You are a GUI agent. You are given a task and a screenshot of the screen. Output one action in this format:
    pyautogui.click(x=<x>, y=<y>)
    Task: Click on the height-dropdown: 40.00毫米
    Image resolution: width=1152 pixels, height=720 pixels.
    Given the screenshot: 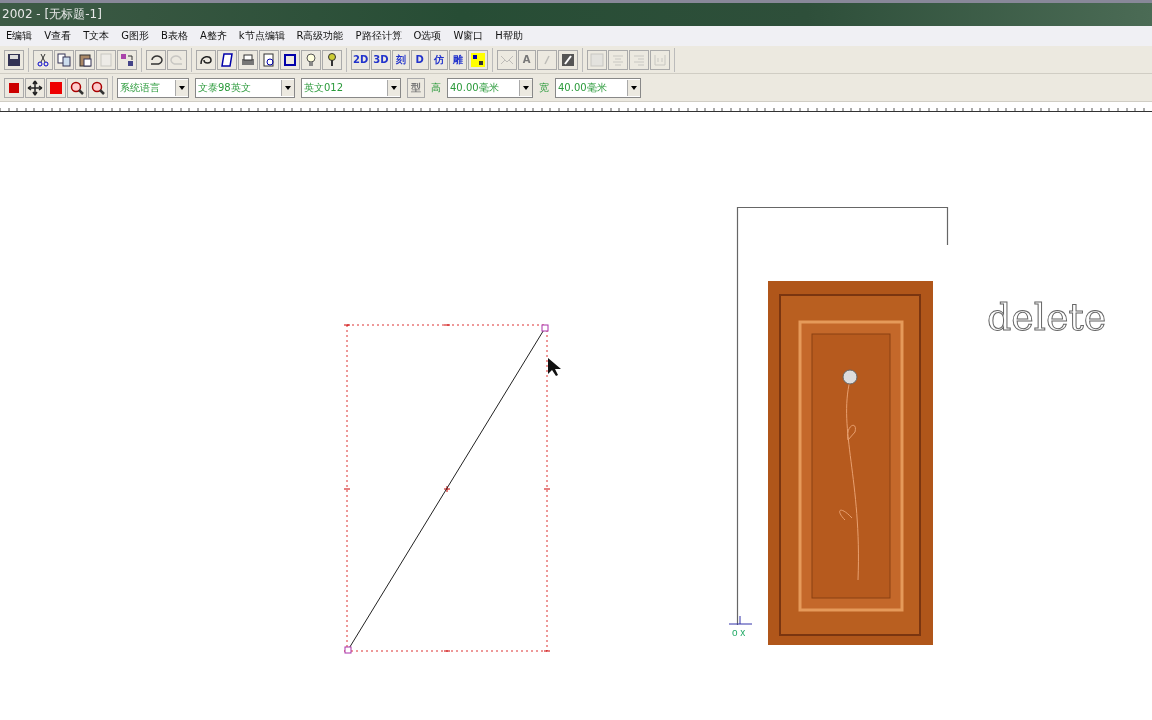 What is the action you would take?
    pyautogui.click(x=490, y=87)
    